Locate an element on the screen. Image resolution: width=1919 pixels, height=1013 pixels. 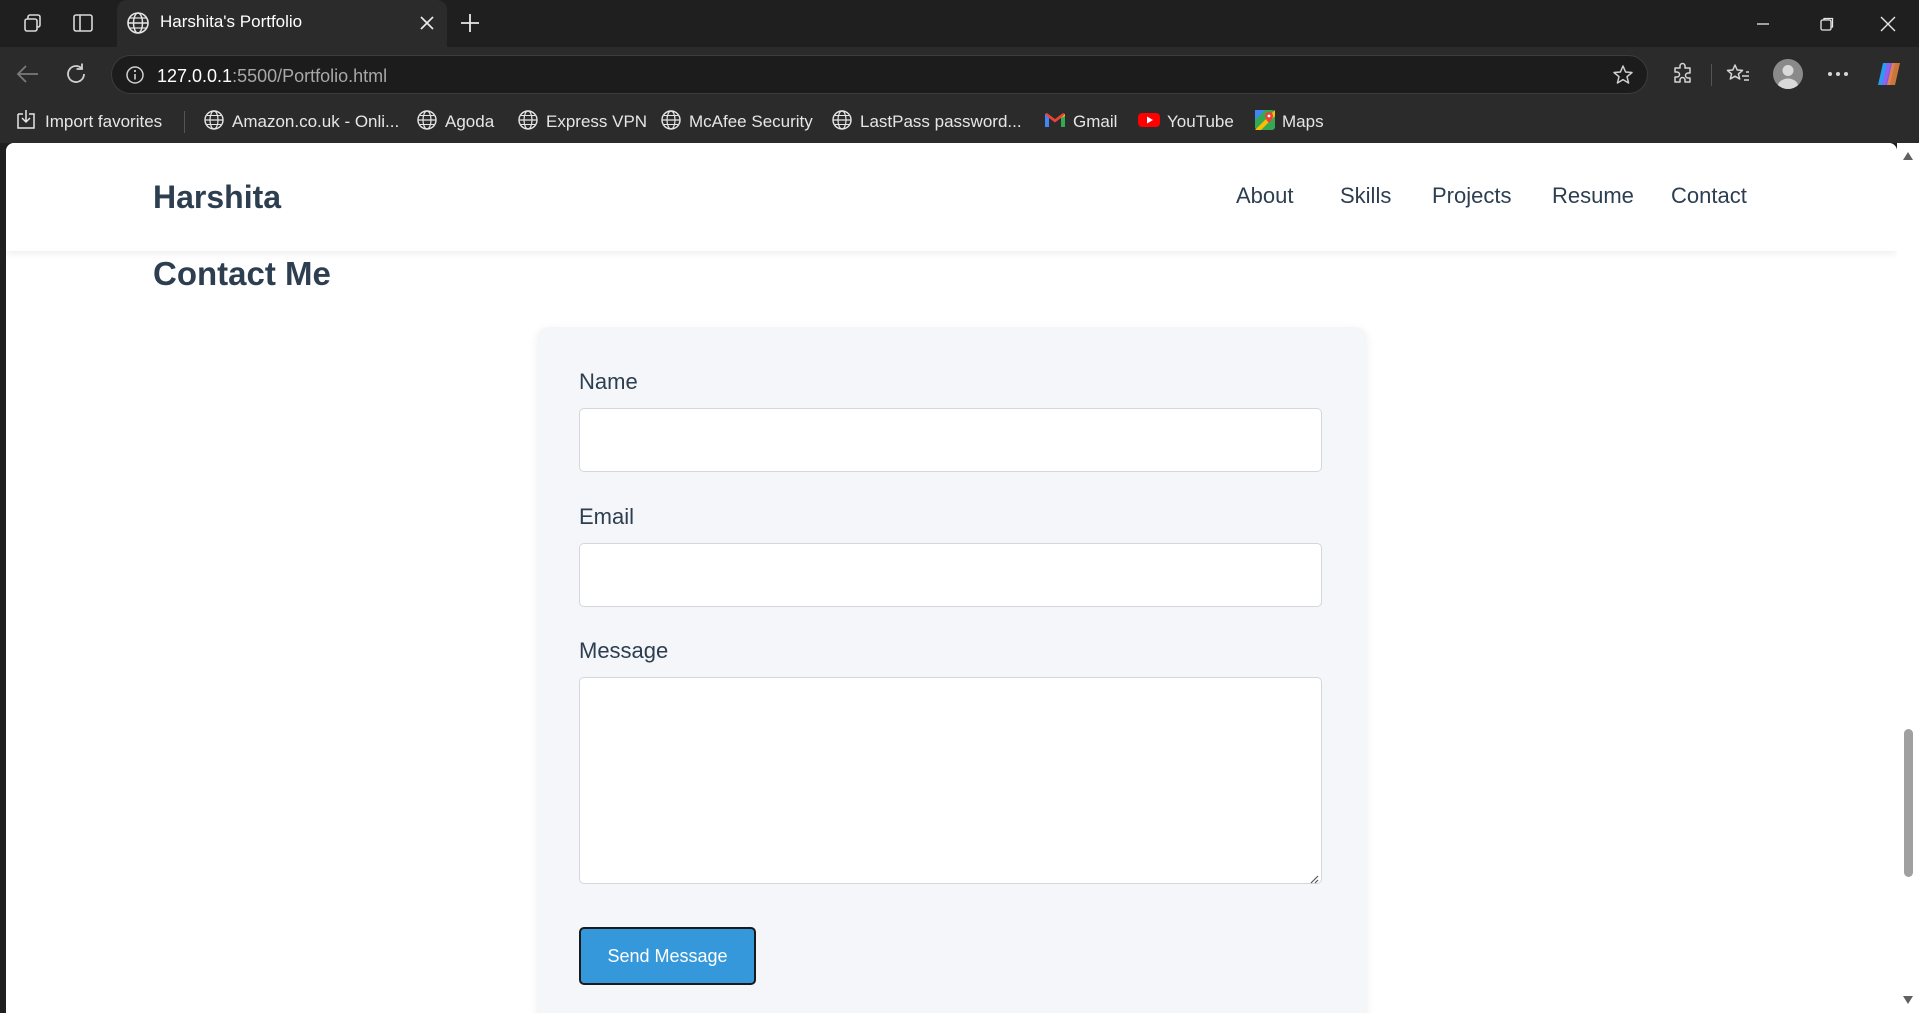
gmail-icon is located at coordinates (1055, 122).